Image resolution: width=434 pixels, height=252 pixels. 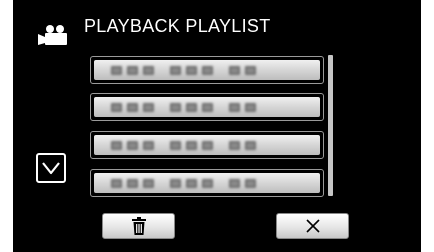 I want to click on scrollbar, so click(x=330, y=125).